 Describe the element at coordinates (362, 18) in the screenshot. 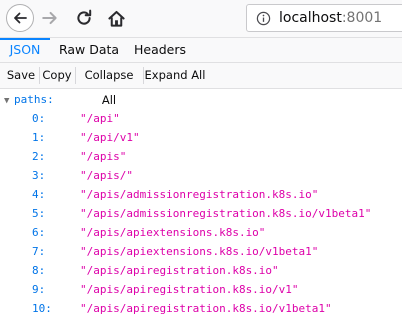

I see `url-port: :8001` at that location.